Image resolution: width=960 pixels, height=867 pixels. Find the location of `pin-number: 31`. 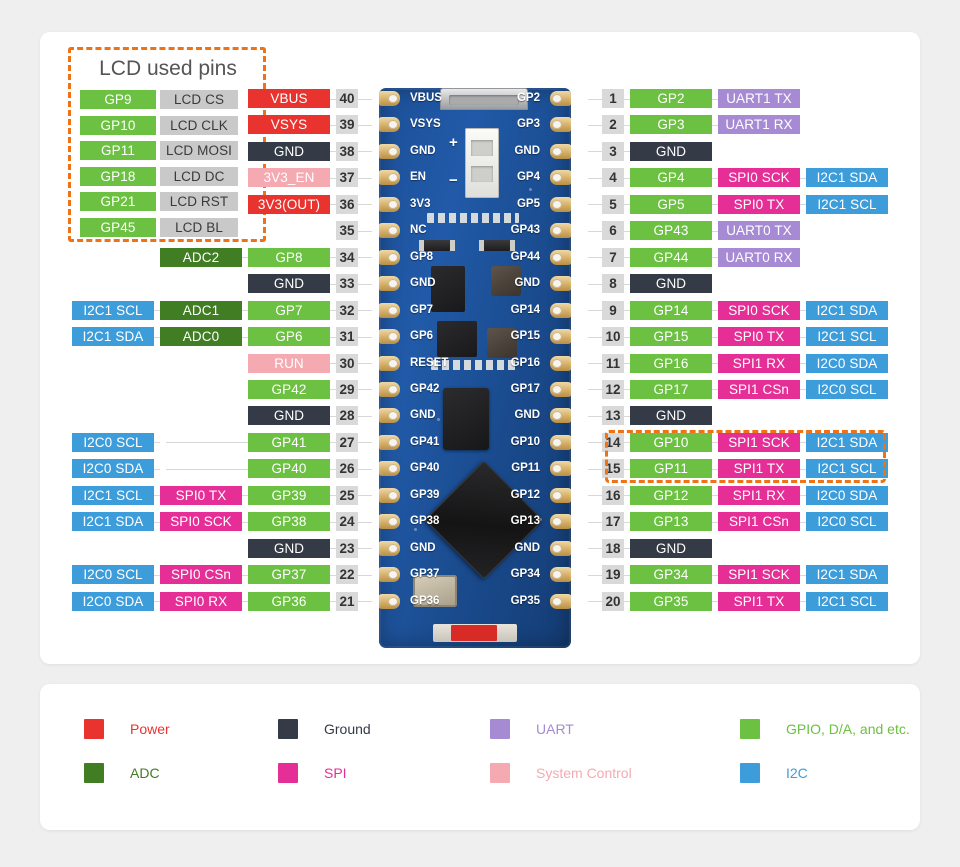

pin-number: 31 is located at coordinates (347, 337).